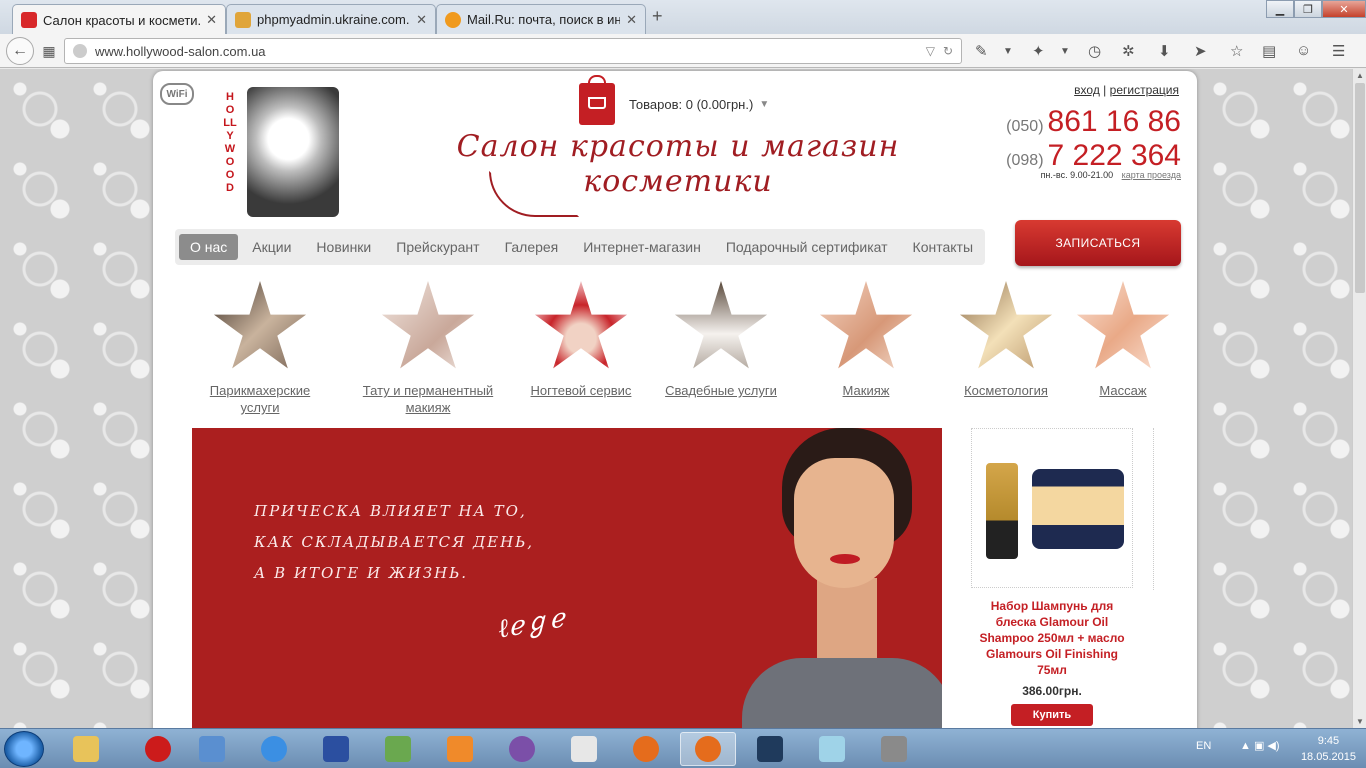 This screenshot has height=768, width=1366. I want to click on menu-item-gift-certificate: Подарочный сертификат, so click(807, 247).